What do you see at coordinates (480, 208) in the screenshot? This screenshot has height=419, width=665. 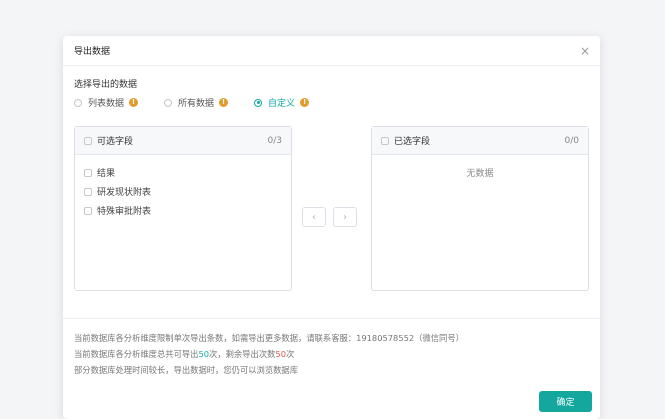 I see `selected-fields-panel: 已选字段 0/0 无数据` at bounding box center [480, 208].